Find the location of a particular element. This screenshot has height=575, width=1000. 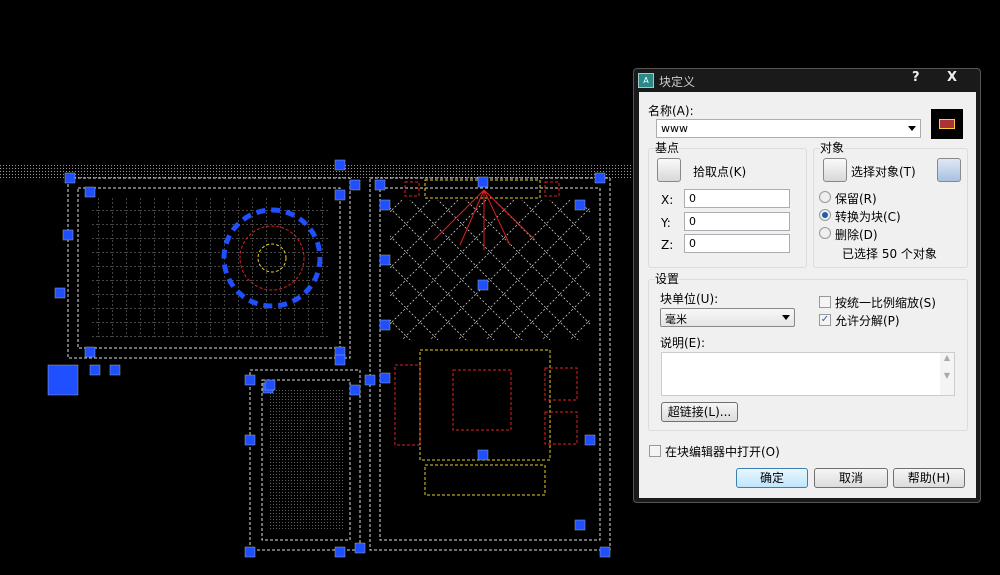

floor-grid is located at coordinates (210, 268).